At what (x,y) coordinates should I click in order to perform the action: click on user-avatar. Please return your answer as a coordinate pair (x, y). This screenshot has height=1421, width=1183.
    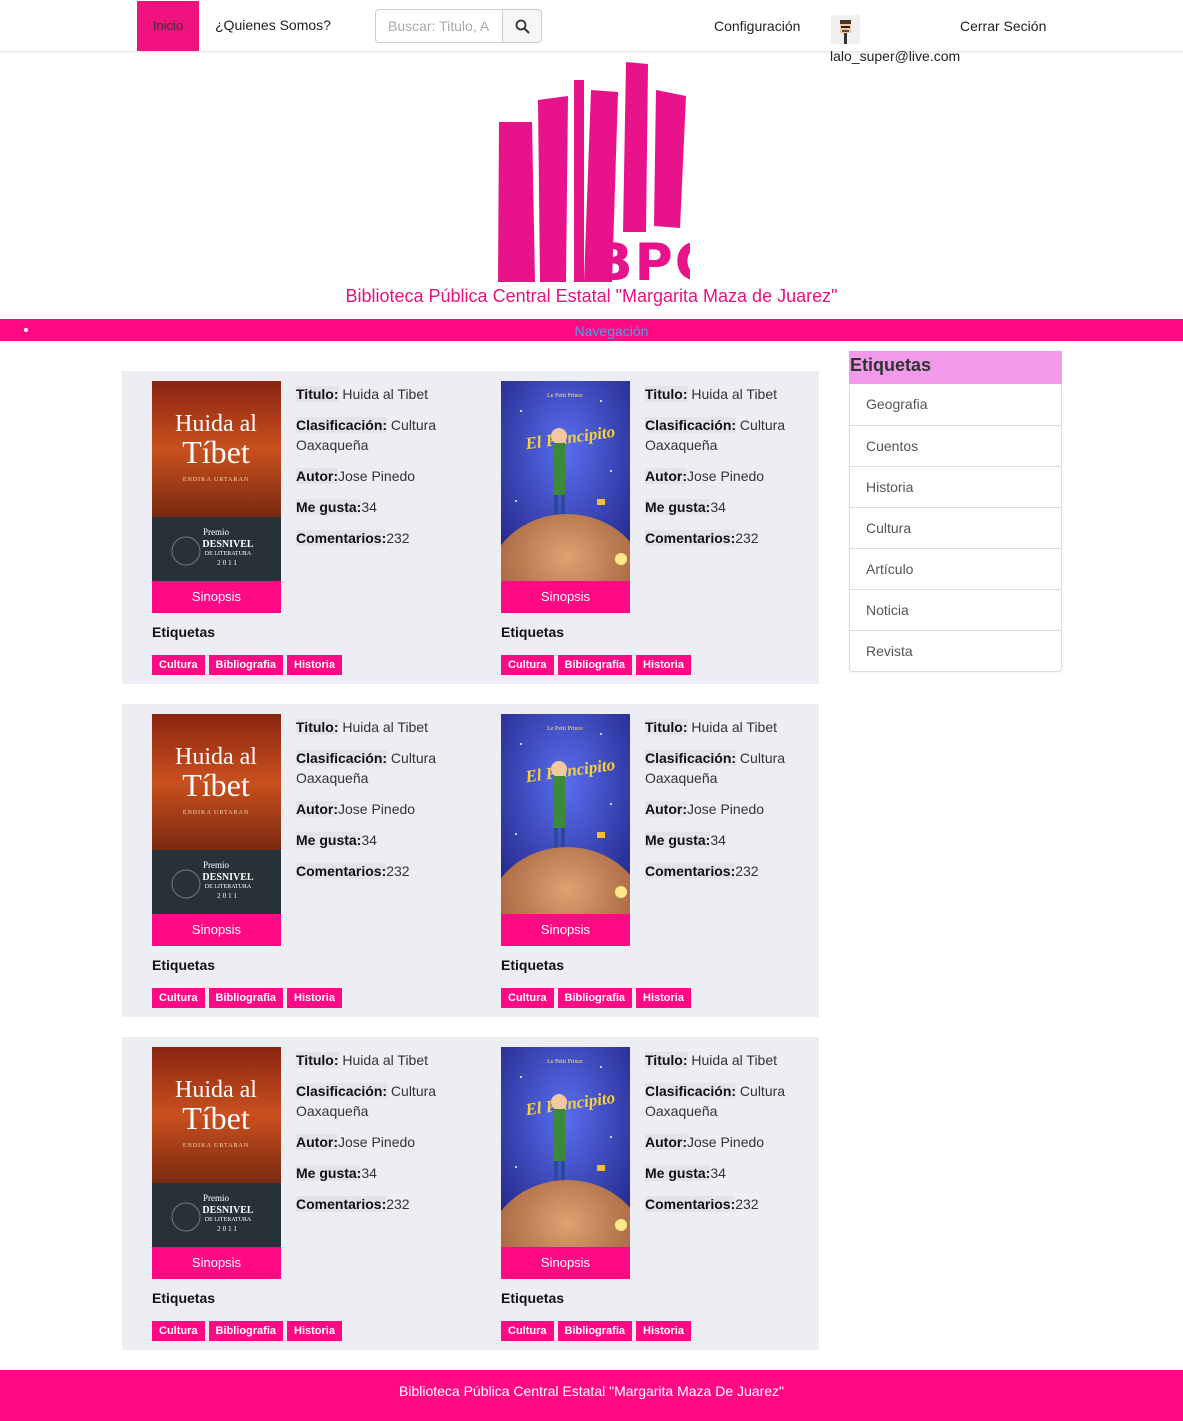
    Looking at the image, I should click on (845, 29).